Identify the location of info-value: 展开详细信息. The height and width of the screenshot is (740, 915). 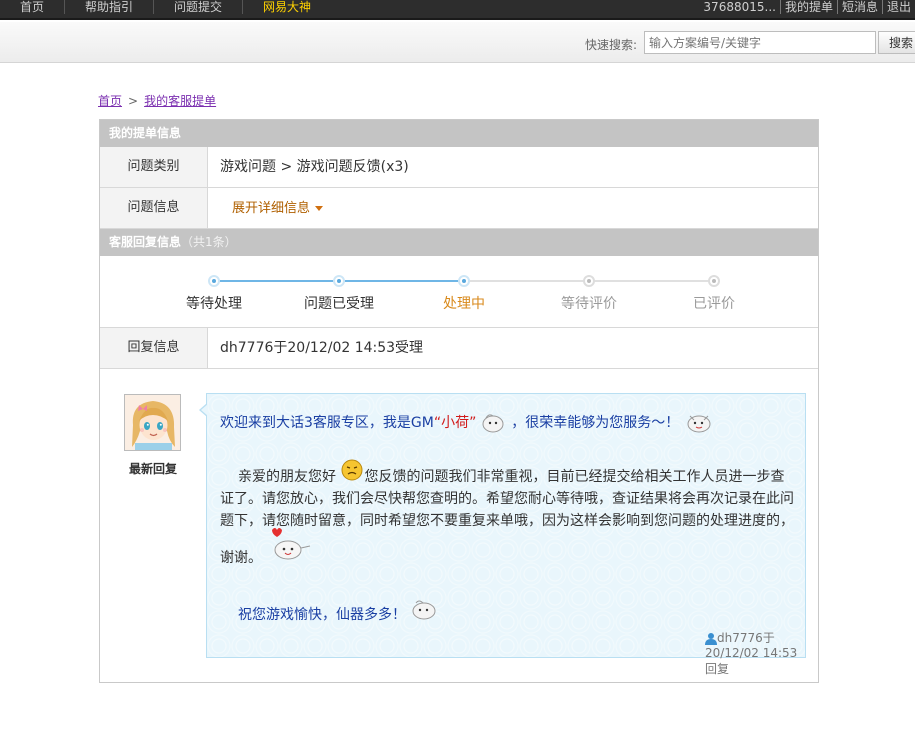
(272, 208).